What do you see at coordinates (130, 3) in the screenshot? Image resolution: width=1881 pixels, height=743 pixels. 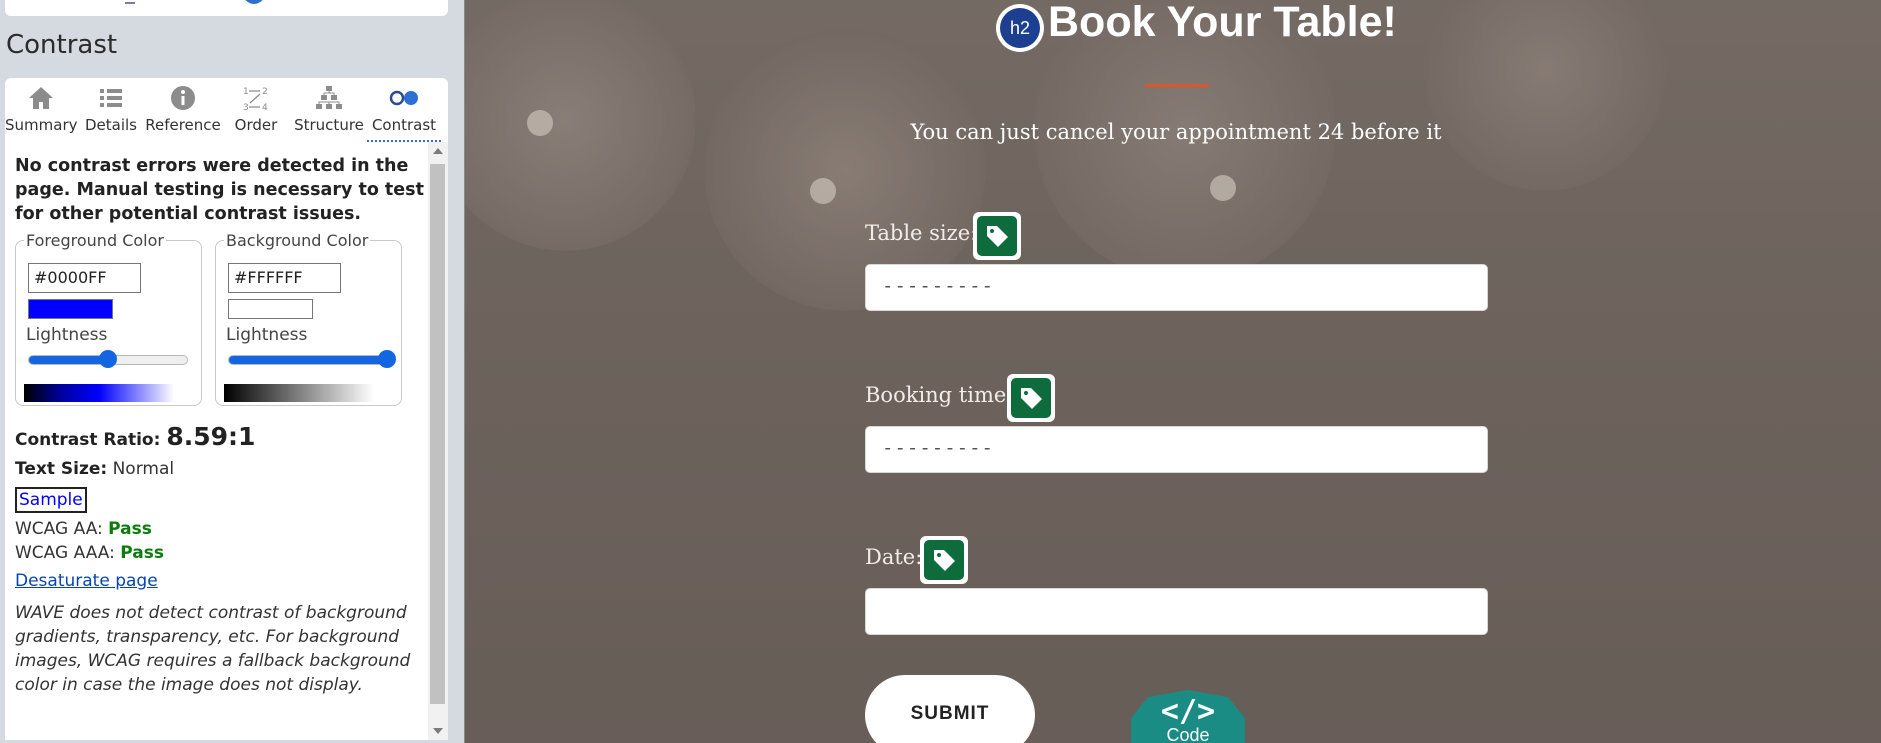 I see `dash-icon` at bounding box center [130, 3].